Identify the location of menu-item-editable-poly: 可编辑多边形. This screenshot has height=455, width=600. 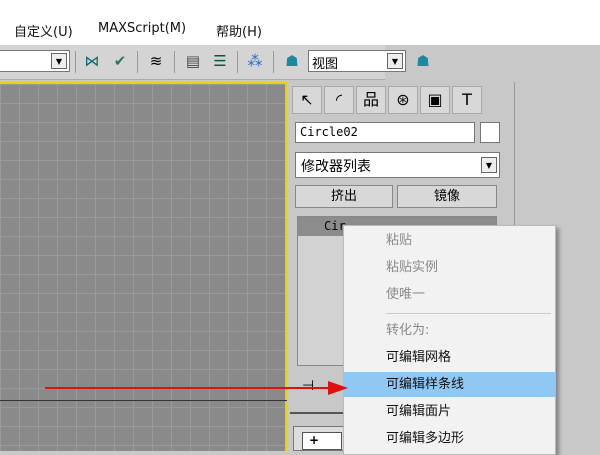
(449, 438).